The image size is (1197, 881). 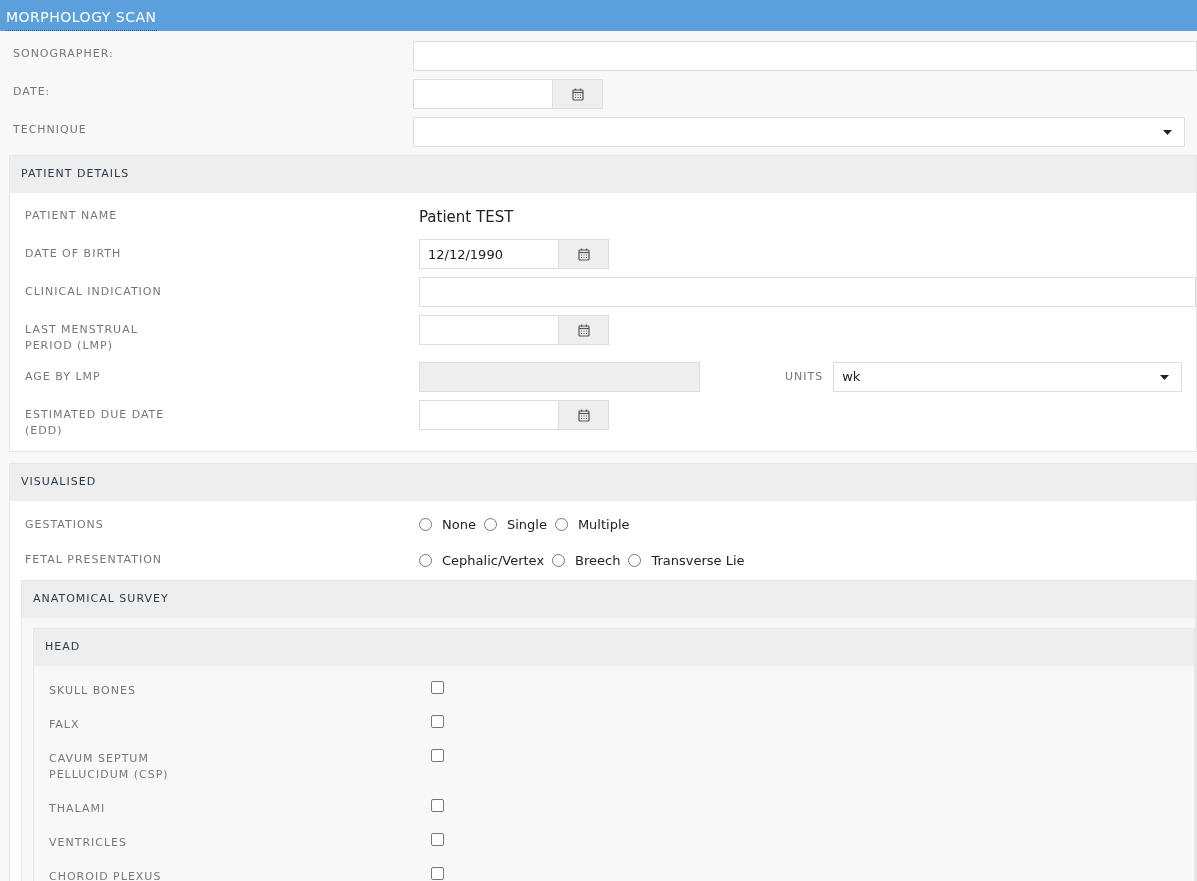 What do you see at coordinates (89, 843) in the screenshot?
I see `field-label: VENTRICLES` at bounding box center [89, 843].